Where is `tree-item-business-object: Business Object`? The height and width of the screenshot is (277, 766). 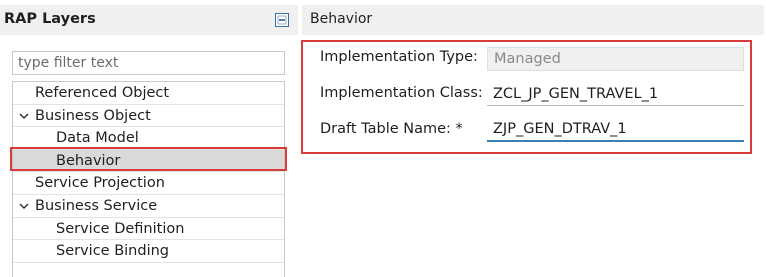
tree-item-business-object: Business Object is located at coordinates (148, 116).